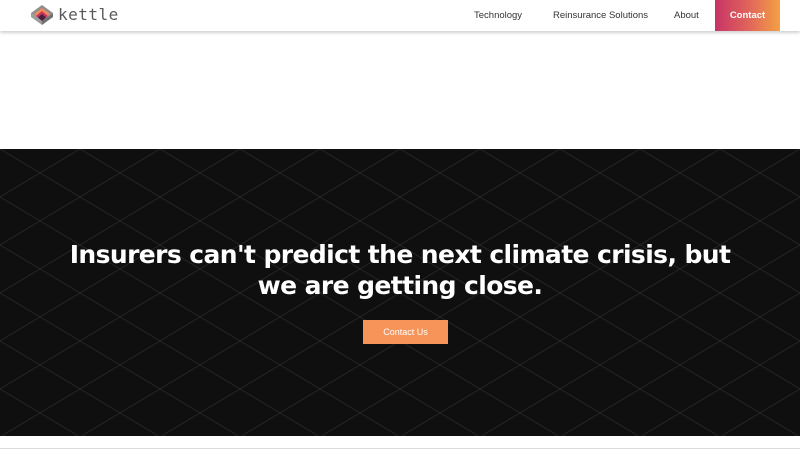 This screenshot has width=800, height=450. What do you see at coordinates (600, 15) in the screenshot?
I see `nav-link-reinsurance-solutions: Reinsurance Solutions` at bounding box center [600, 15].